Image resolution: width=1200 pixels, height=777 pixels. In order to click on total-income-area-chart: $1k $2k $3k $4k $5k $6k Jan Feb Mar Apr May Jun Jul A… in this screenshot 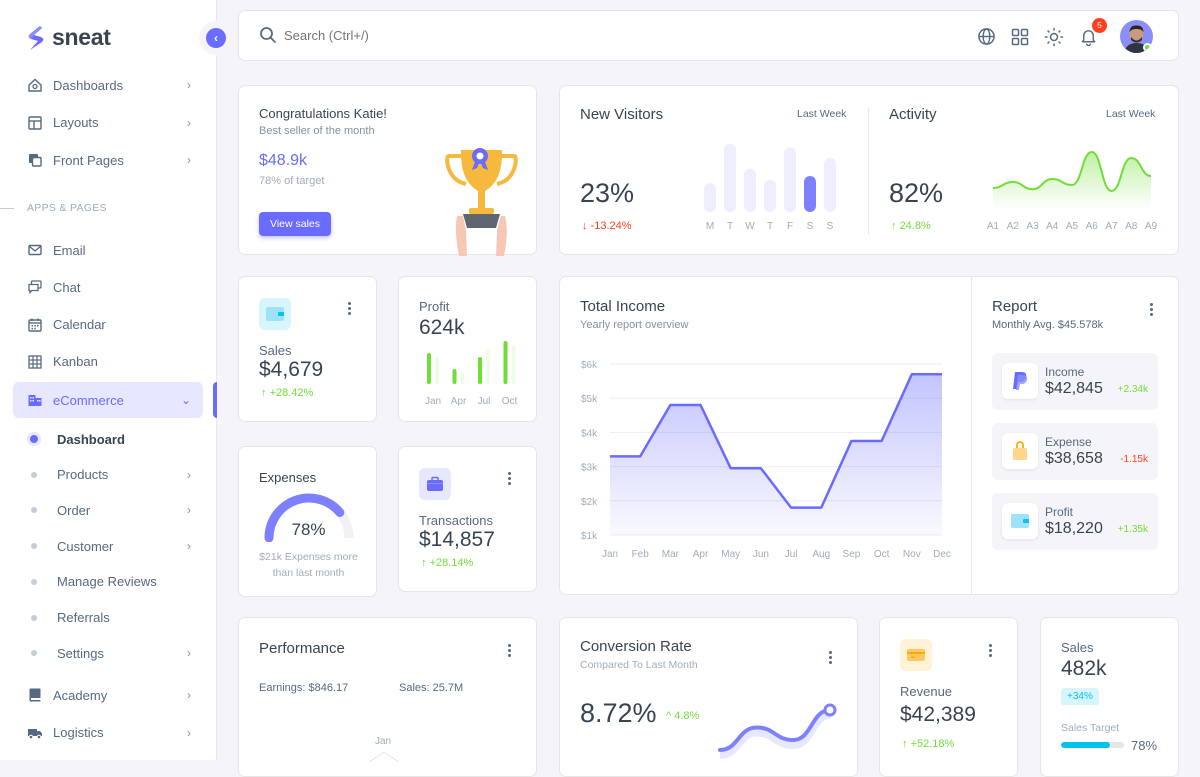, I will do `click(766, 460)`.